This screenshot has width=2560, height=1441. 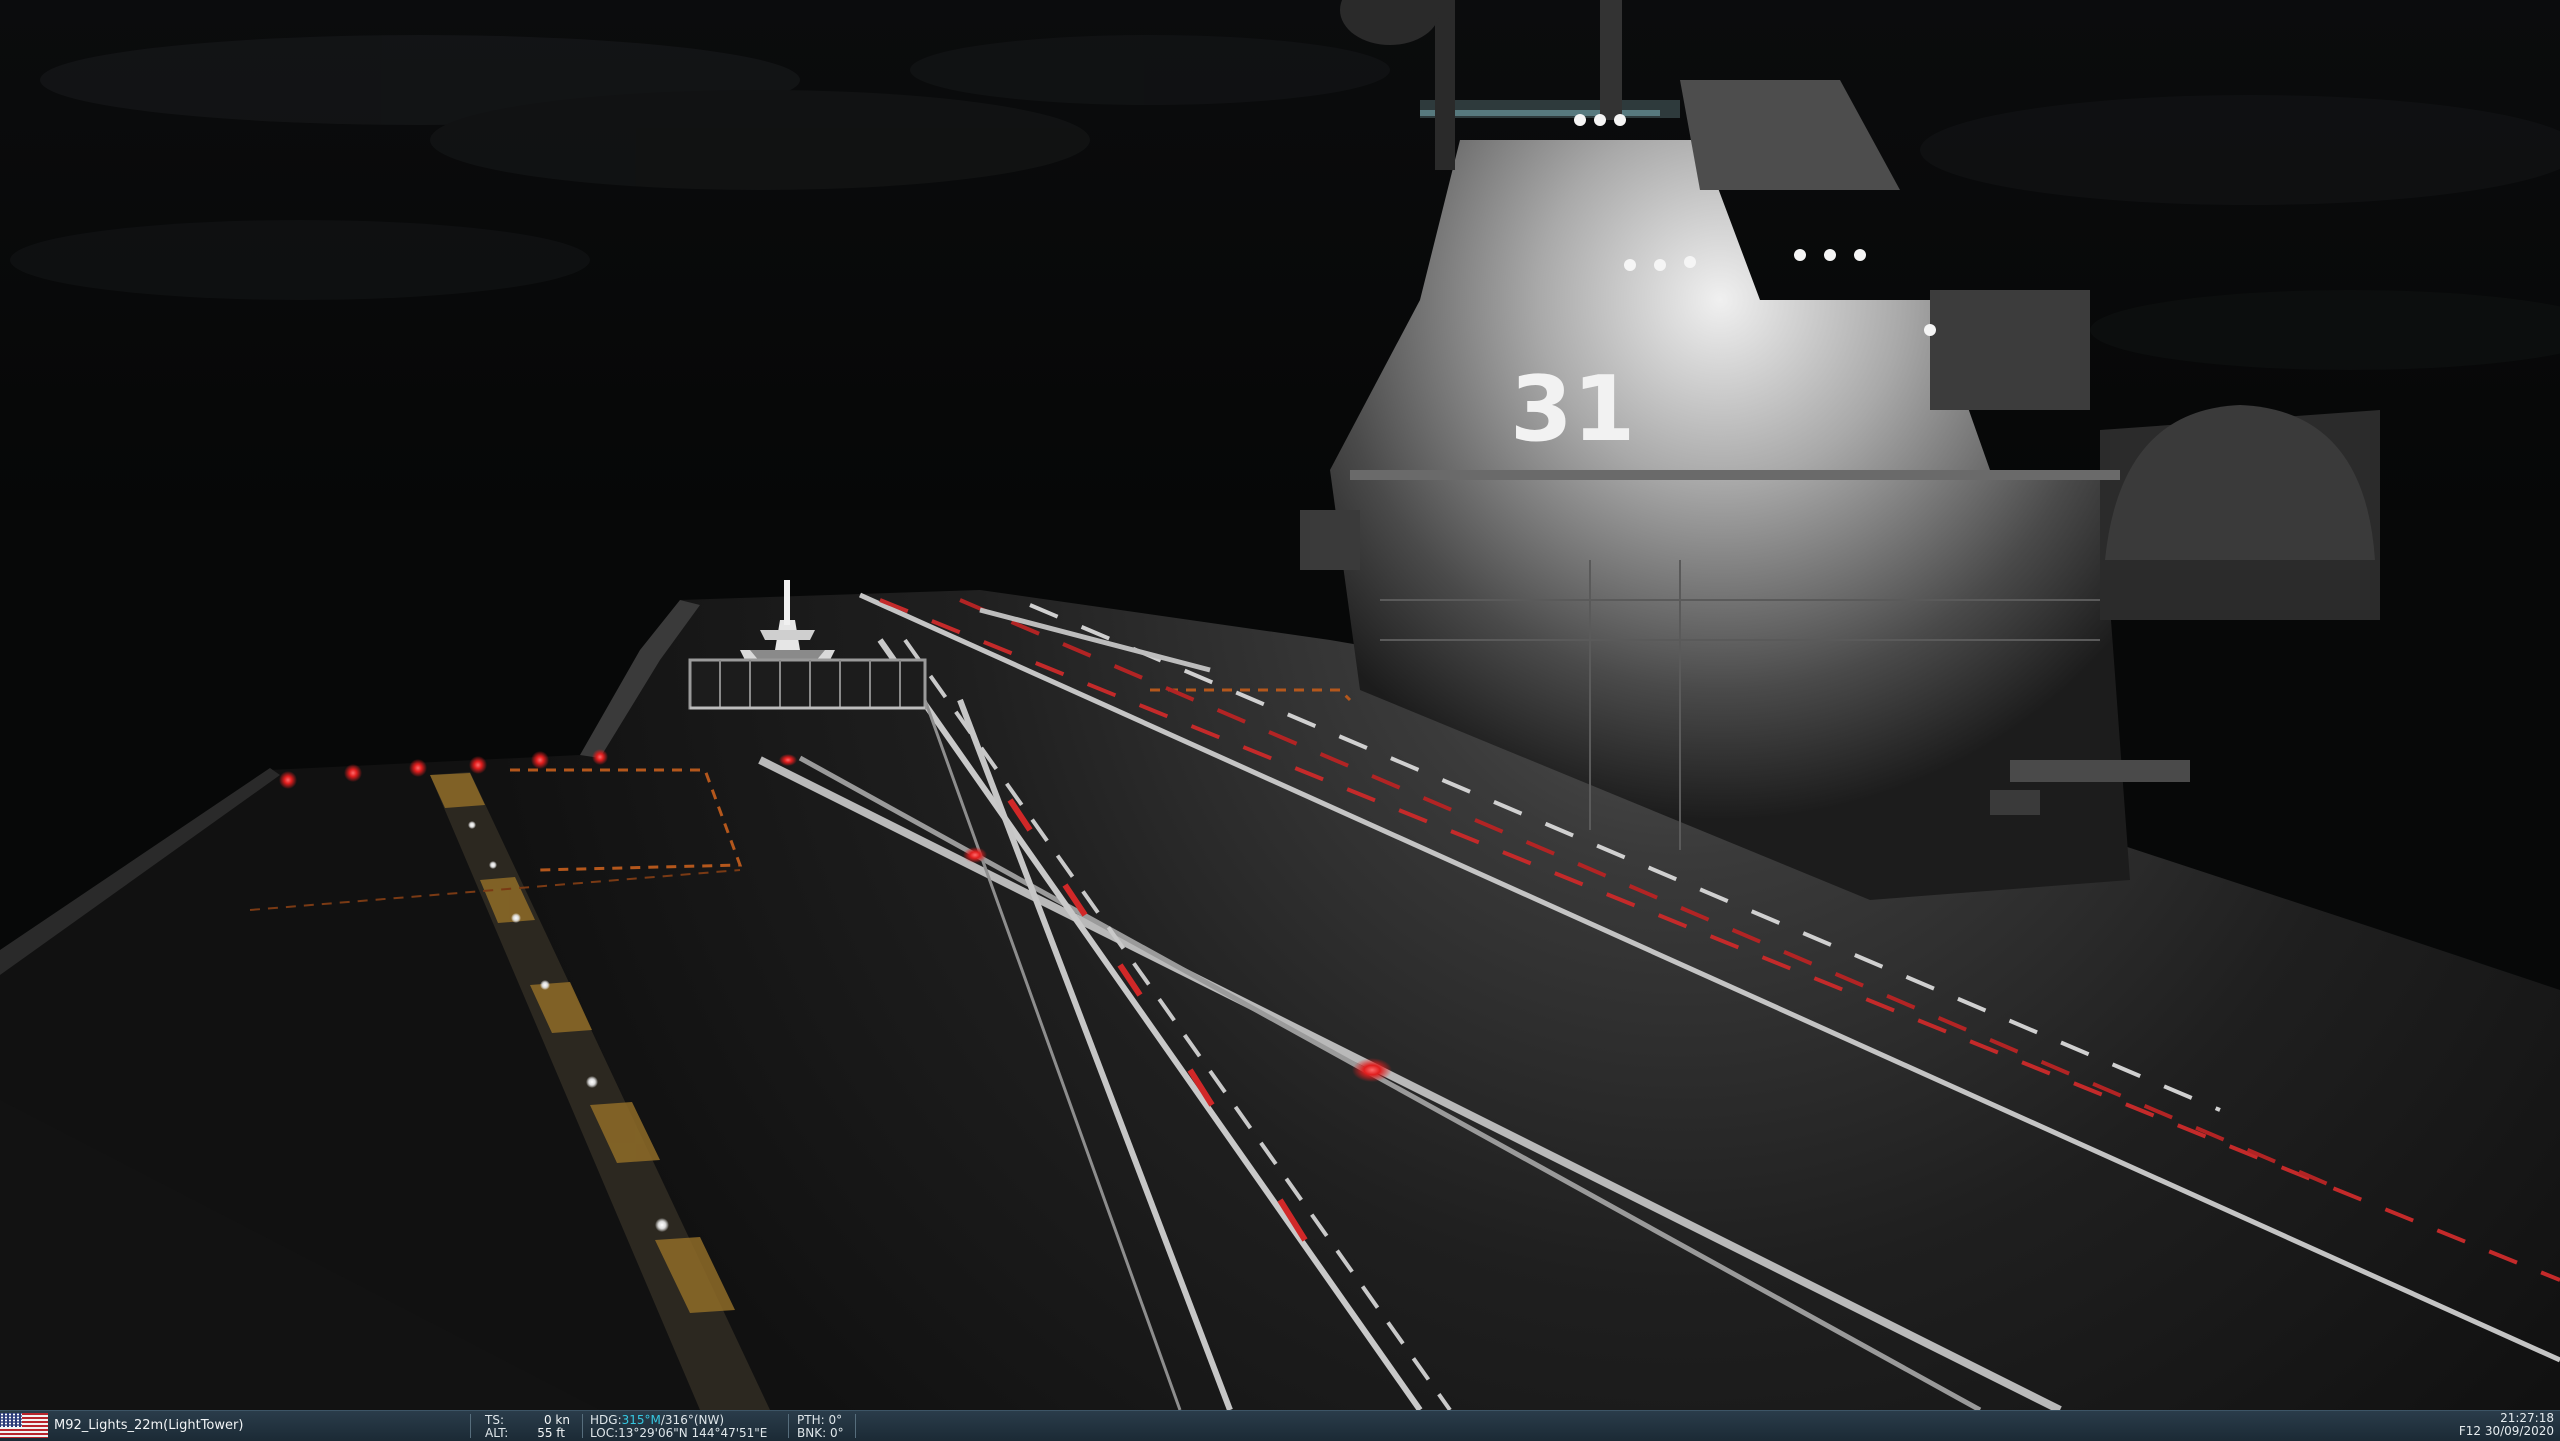 I want to click on pitch-readout: PTH: 0°, so click(x=819, y=1420).